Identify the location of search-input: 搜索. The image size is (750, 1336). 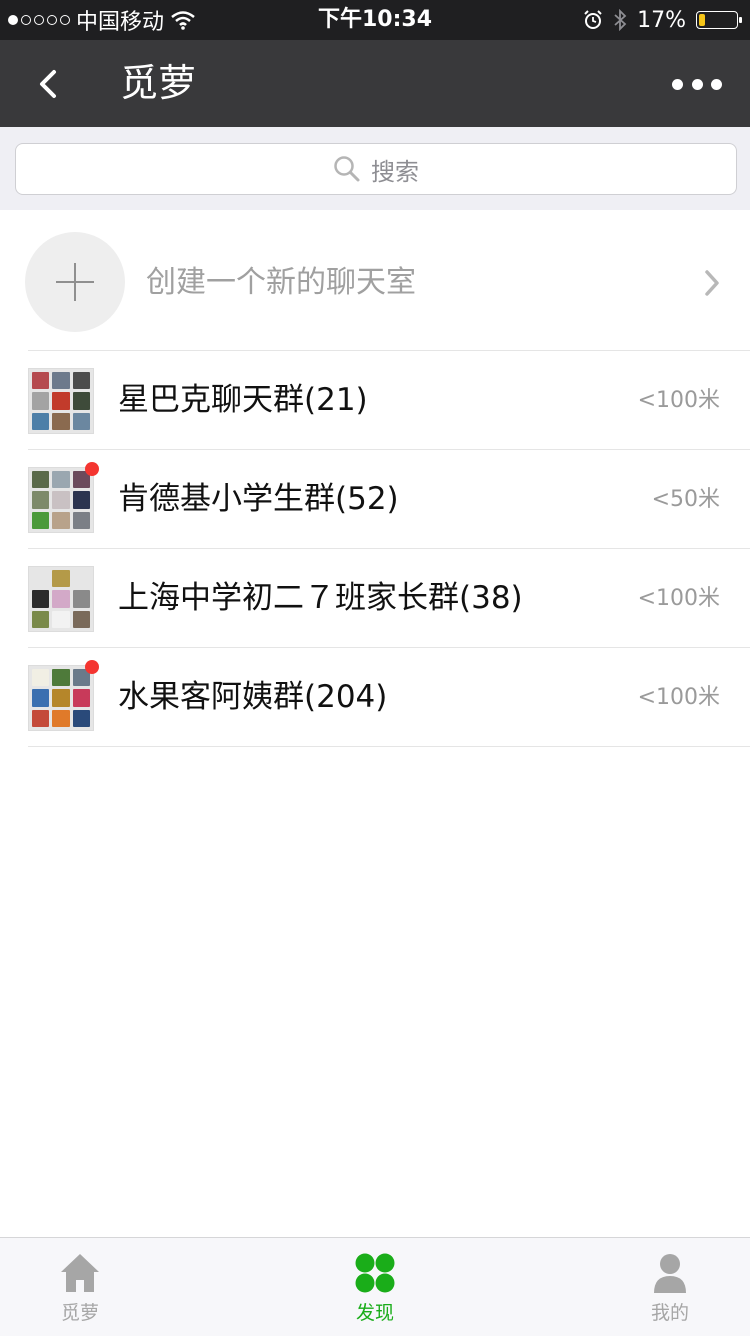
(376, 169).